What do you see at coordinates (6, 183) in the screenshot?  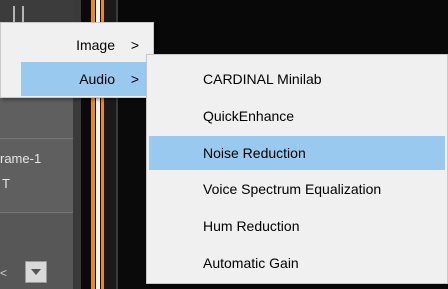 I see `frame-type-label: T` at bounding box center [6, 183].